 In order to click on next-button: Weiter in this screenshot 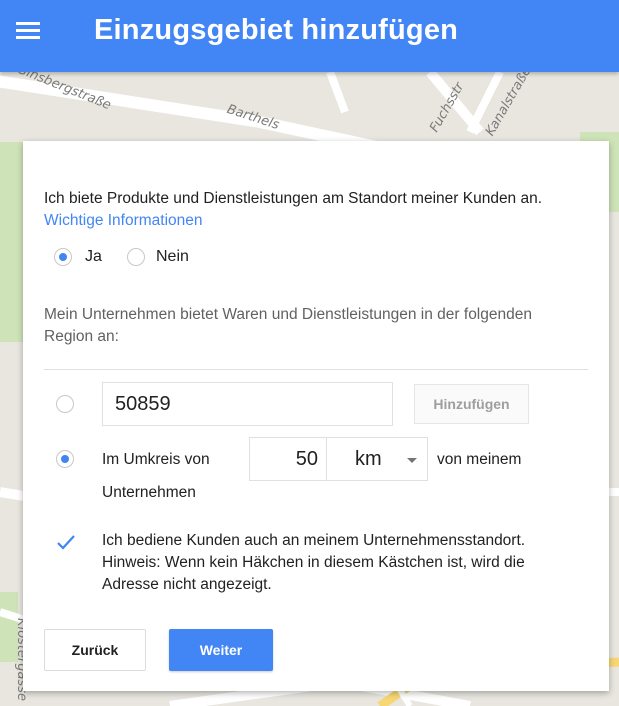, I will do `click(221, 650)`.